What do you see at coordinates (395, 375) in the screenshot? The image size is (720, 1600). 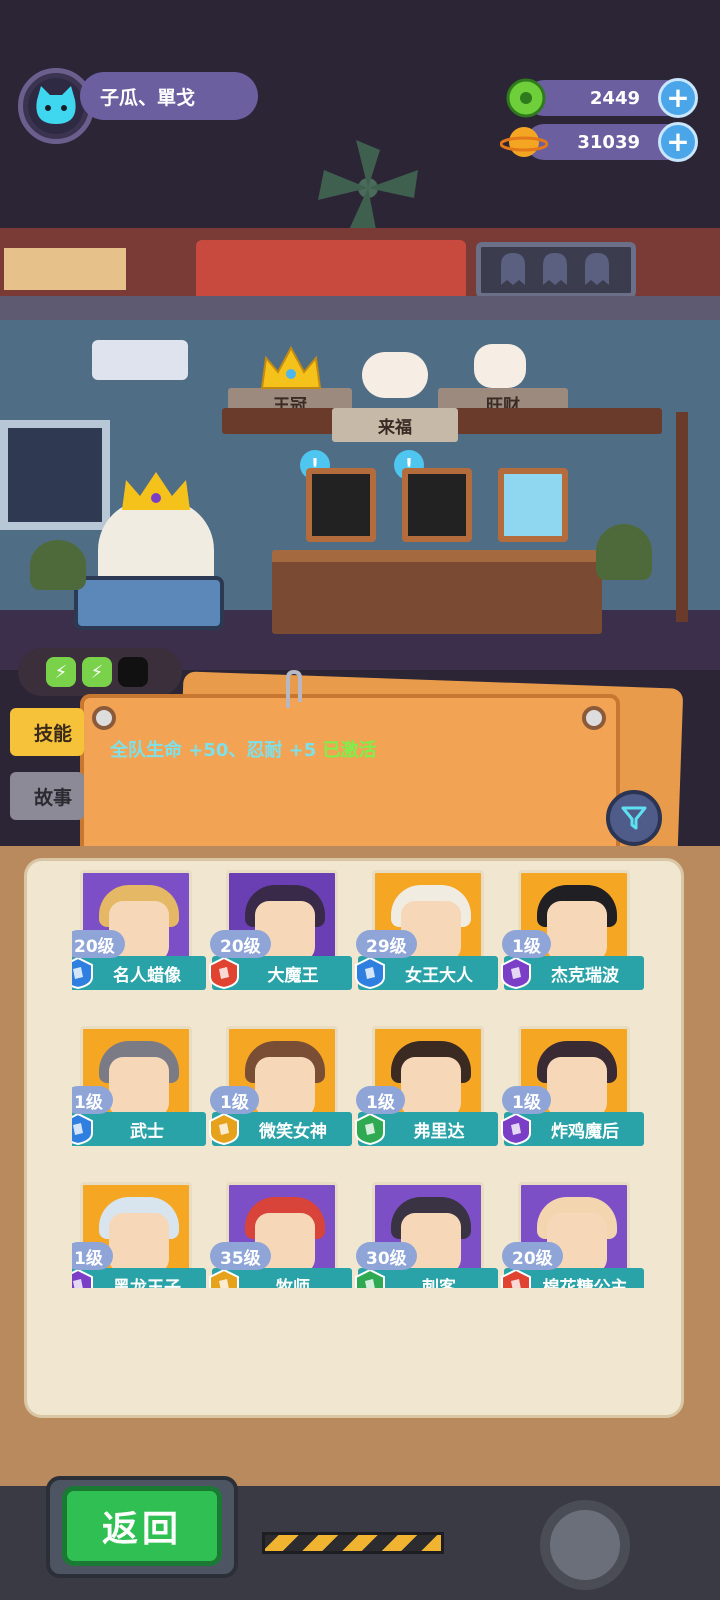 I see `dog-laifu-icon` at bounding box center [395, 375].